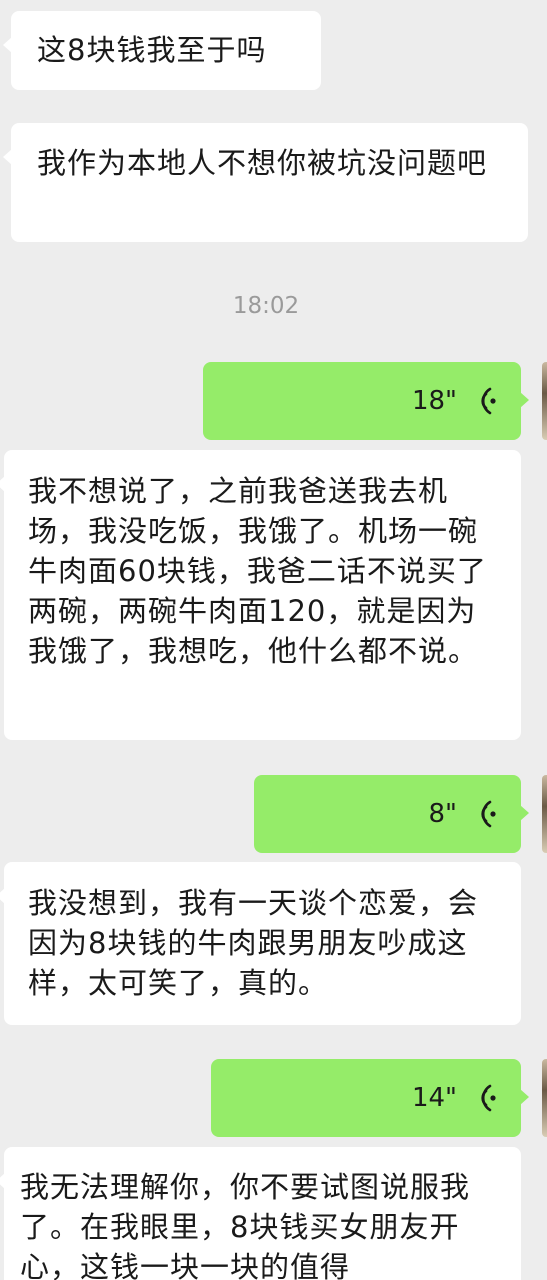 The width and height of the screenshot is (547, 1280). What do you see at coordinates (391, 814) in the screenshot?
I see `voice-message-outgoing: 8"` at bounding box center [391, 814].